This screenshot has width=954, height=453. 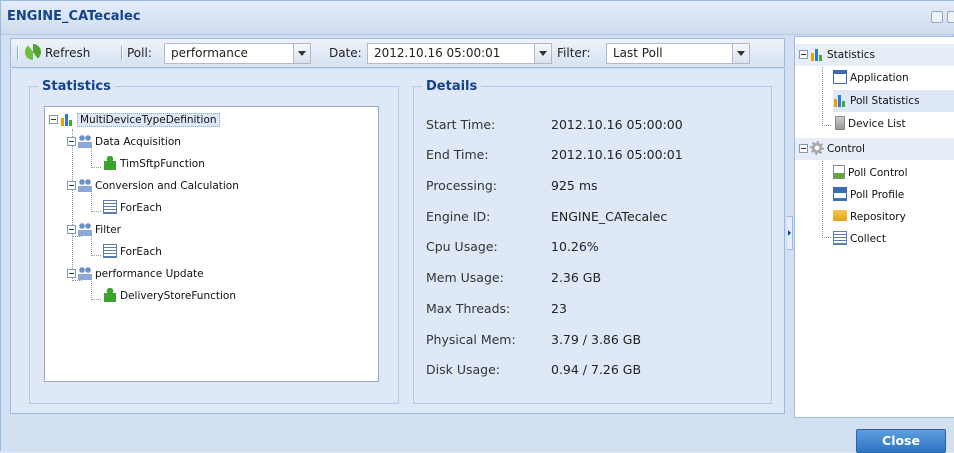 I want to click on gear-icon, so click(x=817, y=148).